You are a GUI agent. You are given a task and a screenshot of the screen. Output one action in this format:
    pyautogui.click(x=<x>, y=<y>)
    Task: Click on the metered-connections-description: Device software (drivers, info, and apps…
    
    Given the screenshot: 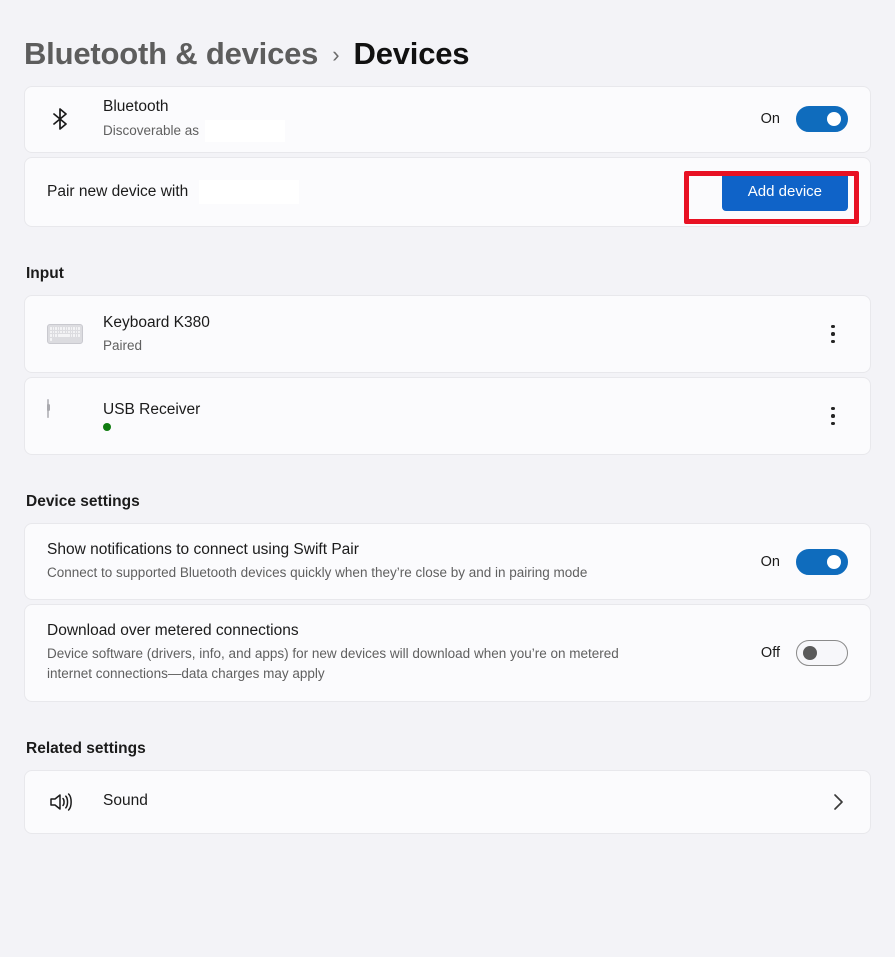 What is the action you would take?
    pyautogui.click(x=333, y=664)
    